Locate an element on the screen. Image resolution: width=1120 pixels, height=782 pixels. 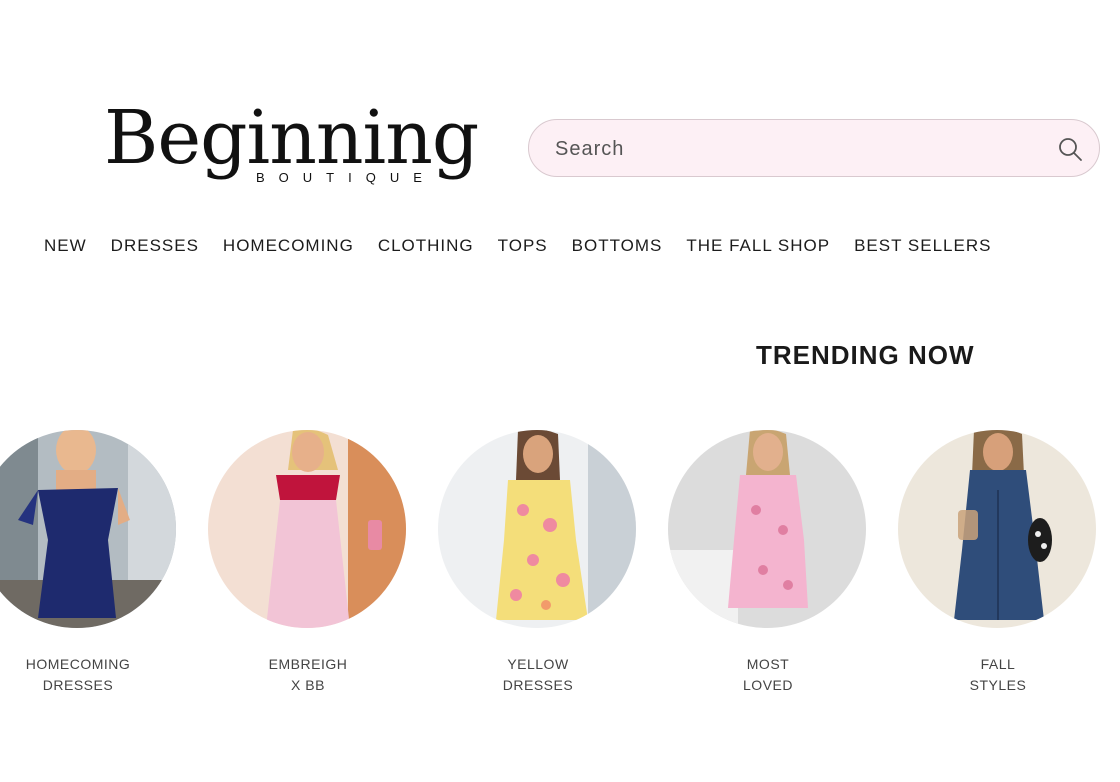
nav-item-best-sellers: BEST SELLERS is located at coordinates (922, 246).